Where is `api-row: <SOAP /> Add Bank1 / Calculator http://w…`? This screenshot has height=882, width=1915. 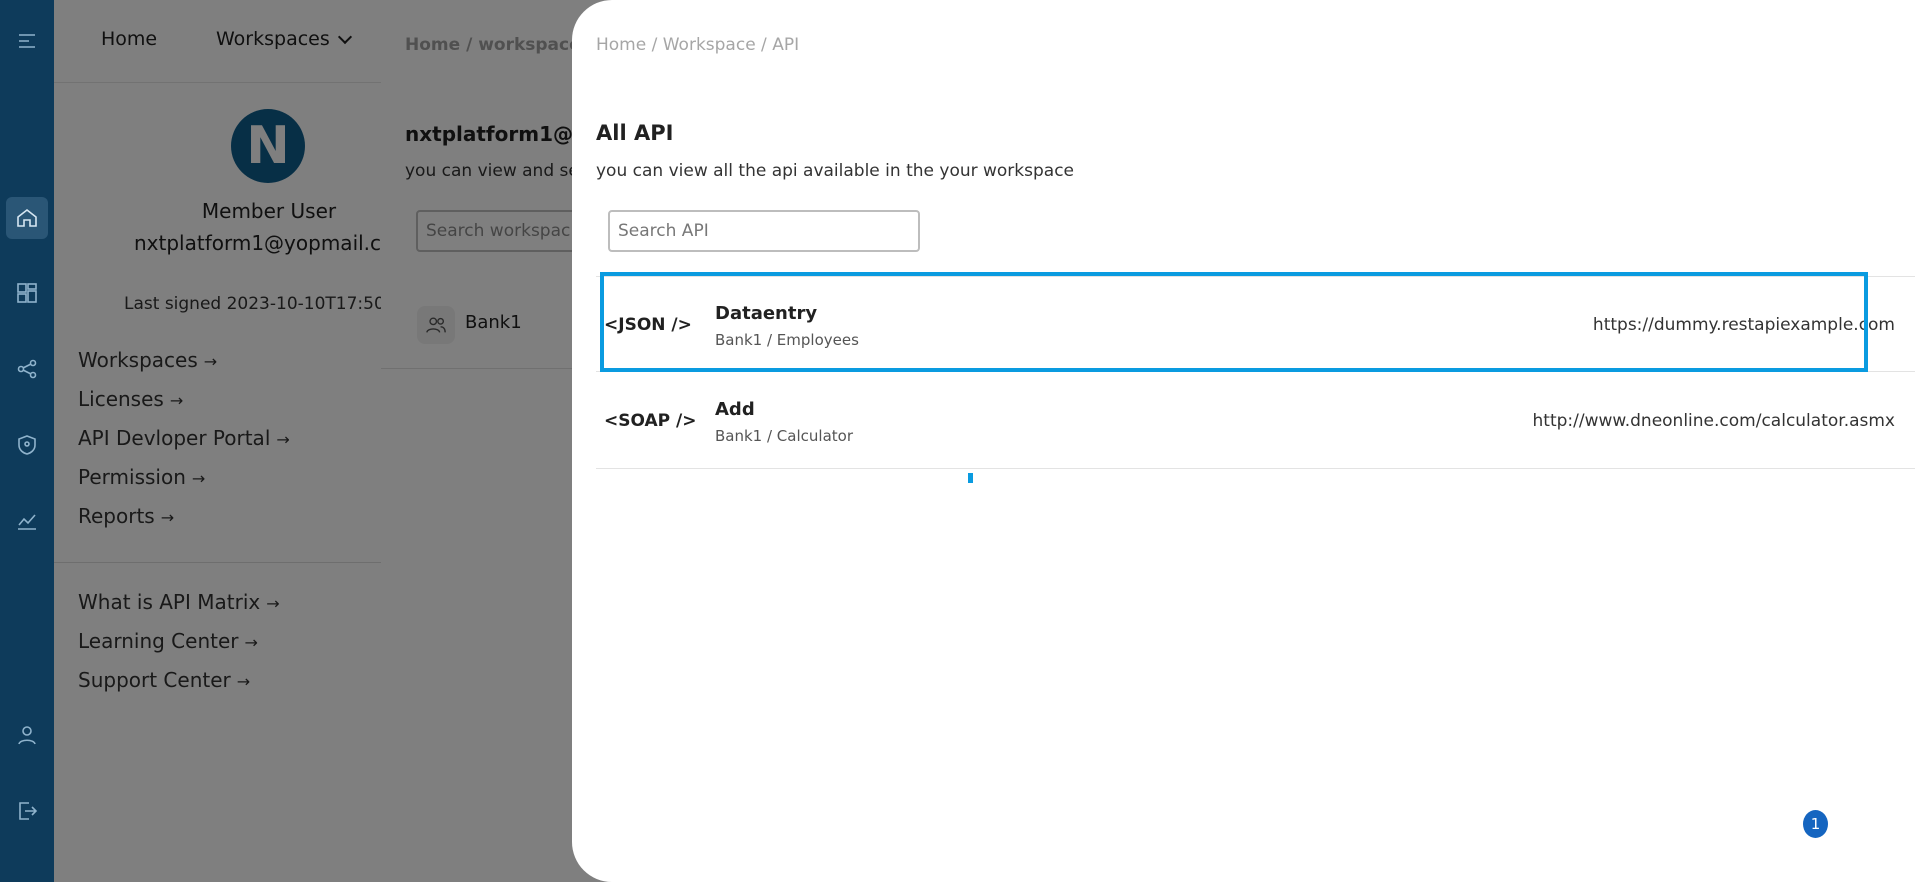 api-row: <SOAP /> Add Bank1 / Calculator http://w… is located at coordinates (1255, 421).